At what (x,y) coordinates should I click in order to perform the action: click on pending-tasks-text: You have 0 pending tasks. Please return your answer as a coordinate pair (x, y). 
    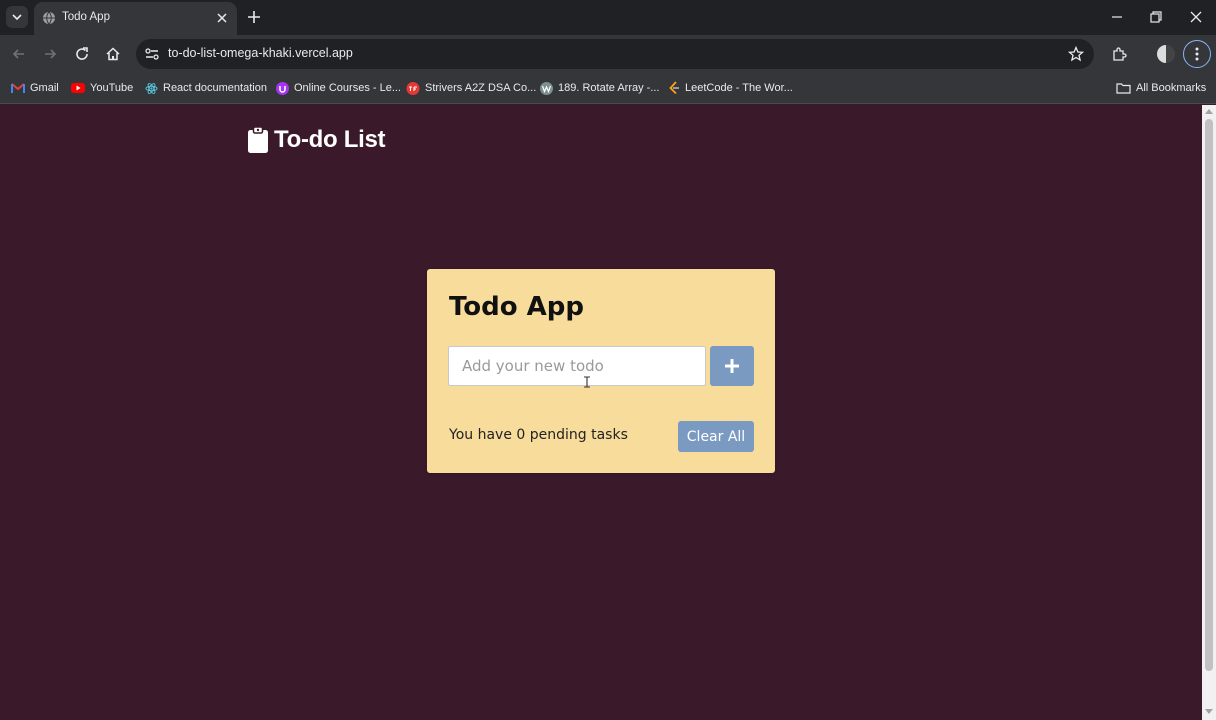
    Looking at the image, I should click on (538, 435).